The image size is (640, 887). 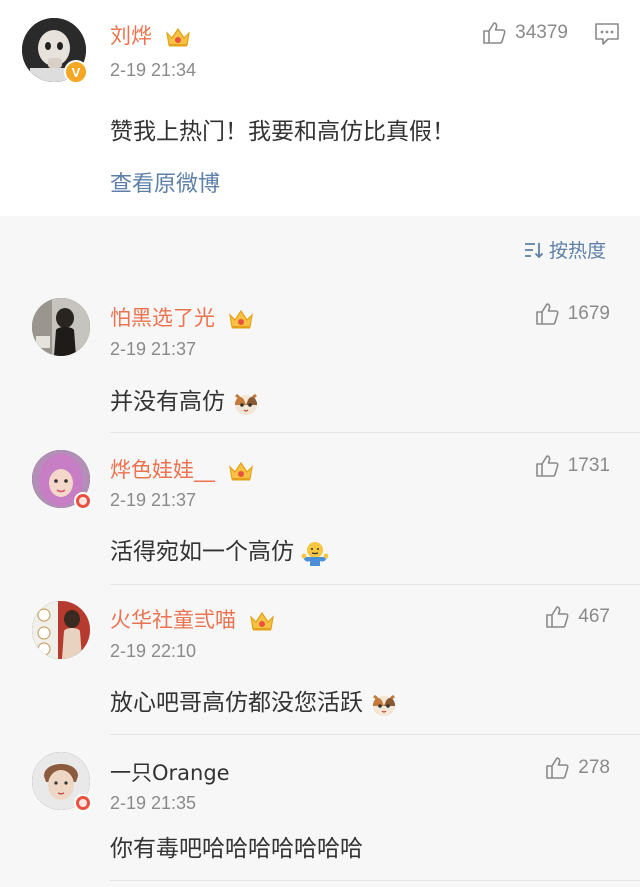 I want to click on comment-time: 2-19 21:35, so click(x=153, y=803).